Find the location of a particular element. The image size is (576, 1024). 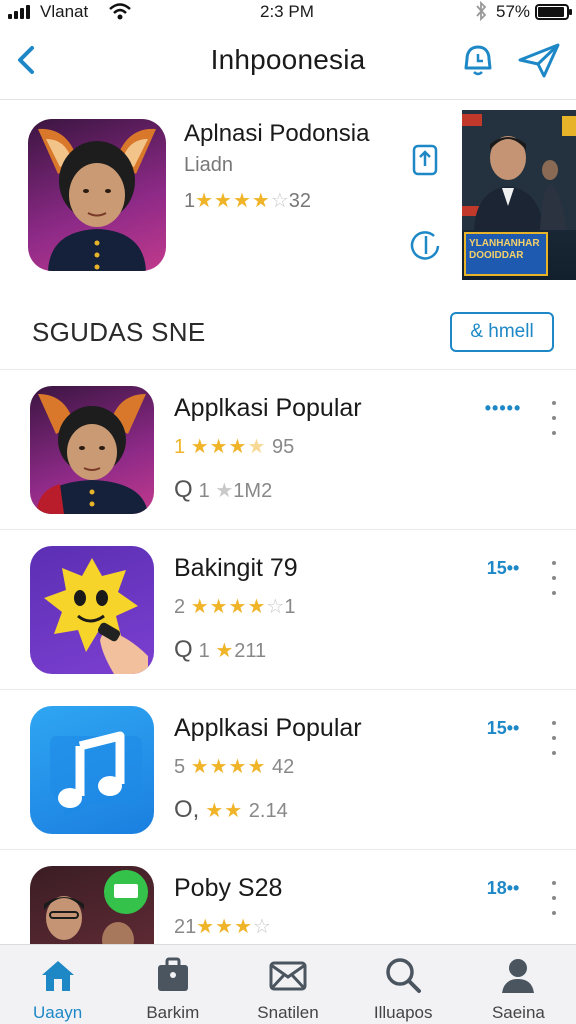

meta-value: 1M2 is located at coordinates (253, 491).